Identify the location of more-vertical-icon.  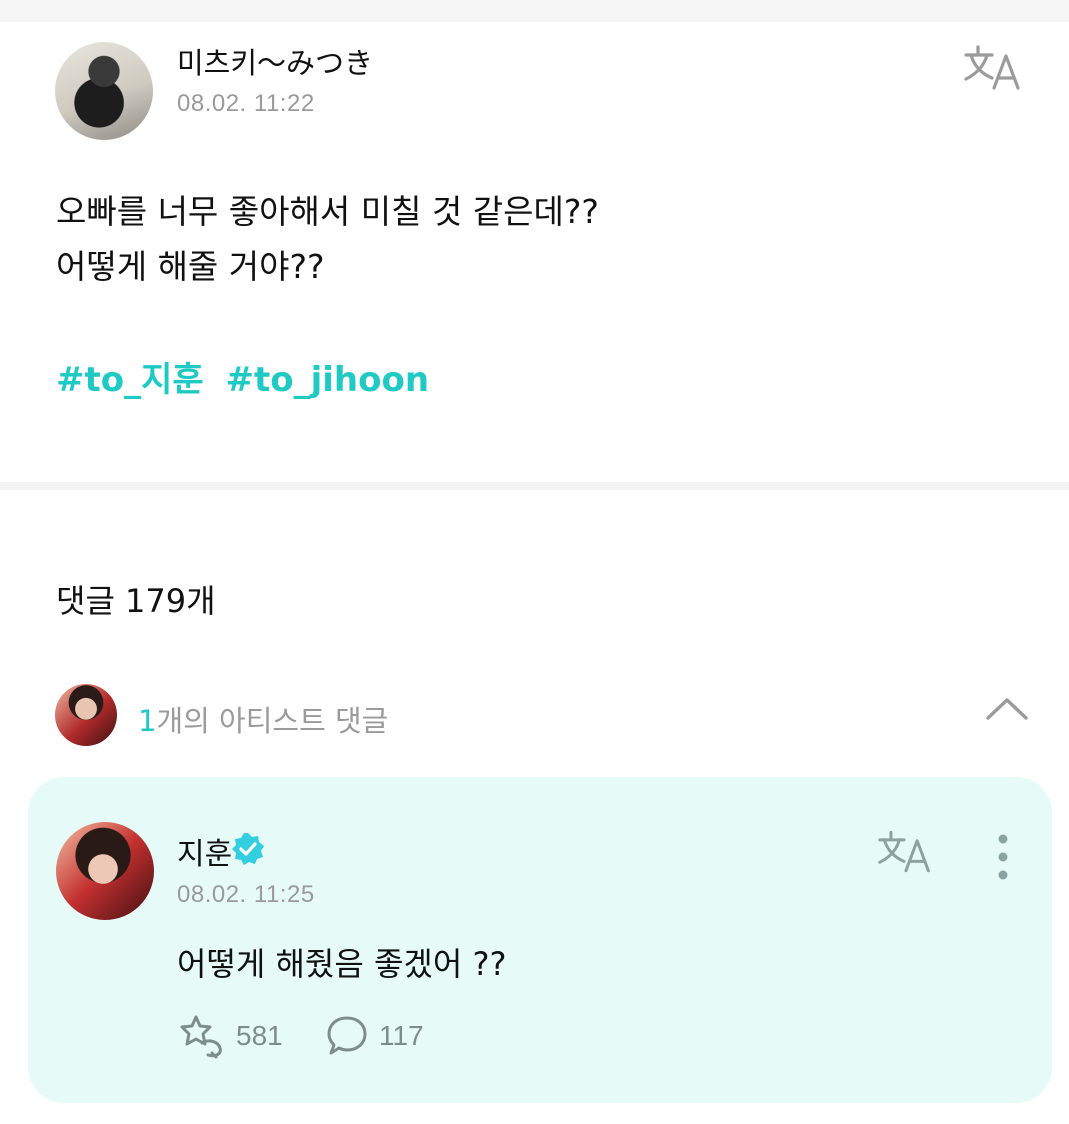
(1003, 857).